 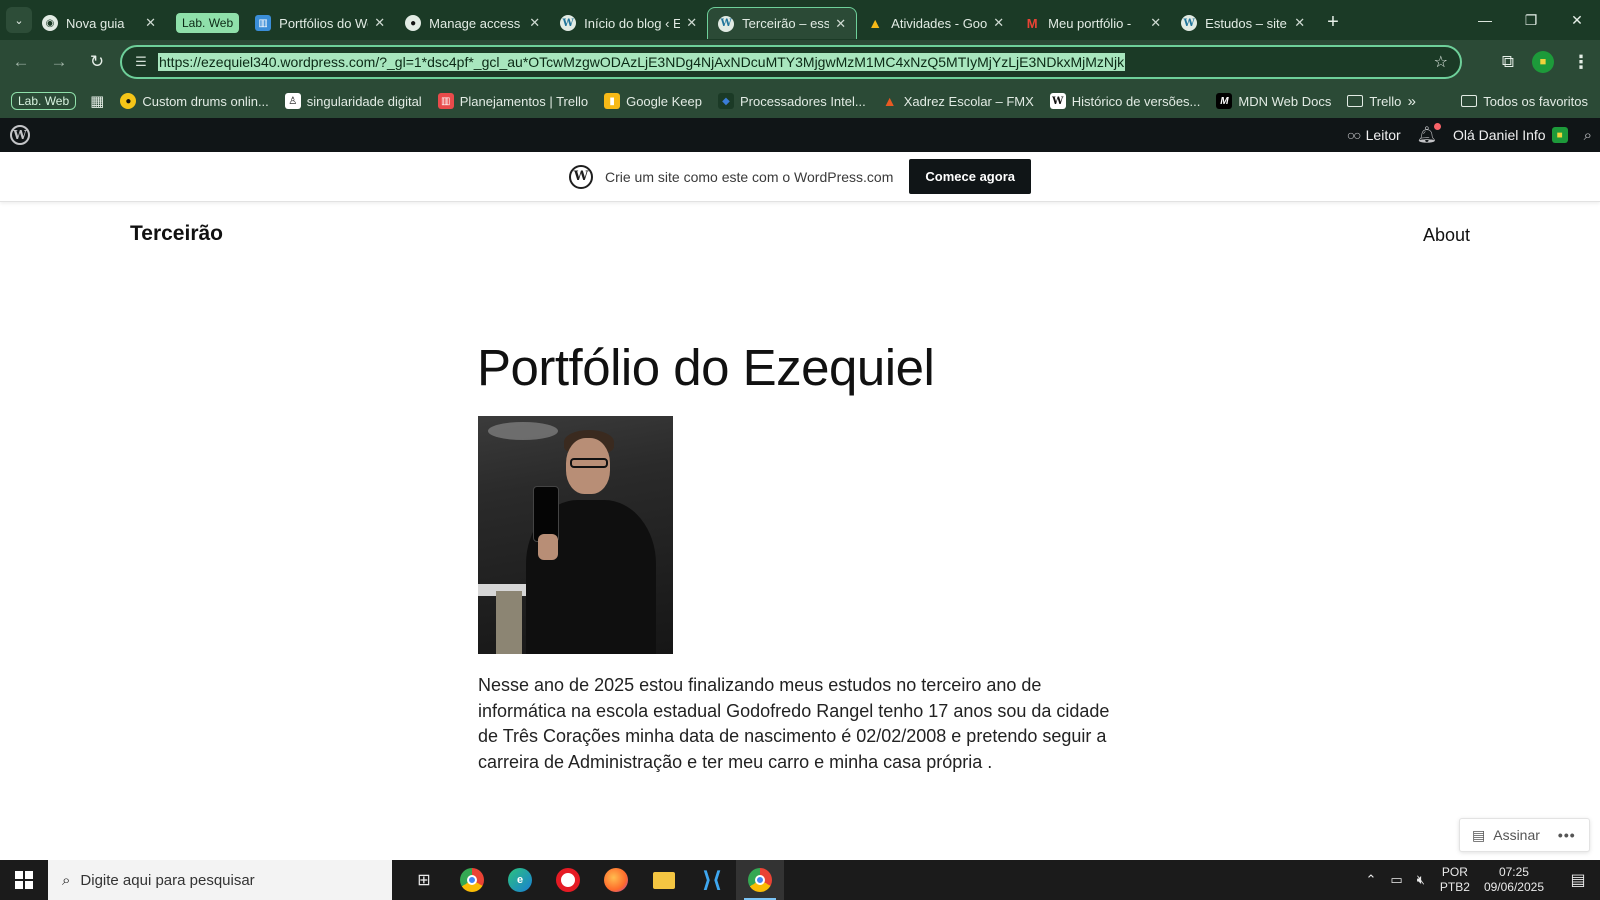 I want to click on vscode-icon: ⟩⟨, so click(x=712, y=880).